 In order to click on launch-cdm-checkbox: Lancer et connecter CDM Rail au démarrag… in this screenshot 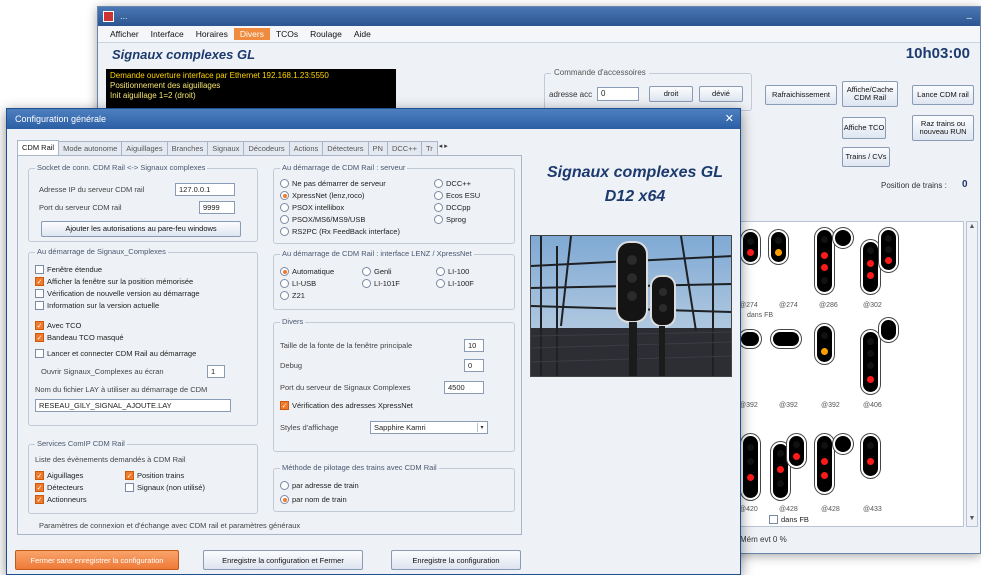, I will do `click(115, 353)`.